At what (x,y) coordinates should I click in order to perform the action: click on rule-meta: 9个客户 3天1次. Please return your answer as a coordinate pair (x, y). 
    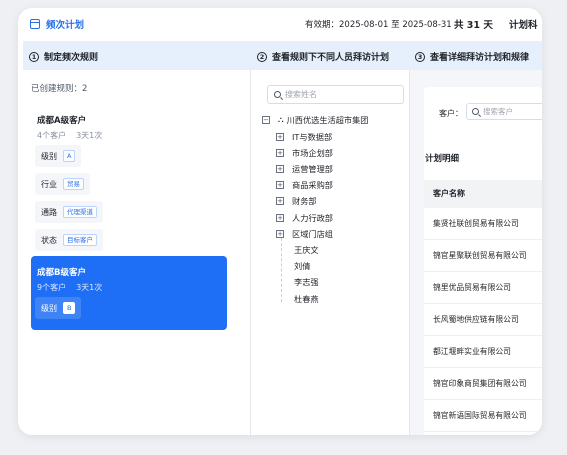
    Looking at the image, I should click on (70, 287).